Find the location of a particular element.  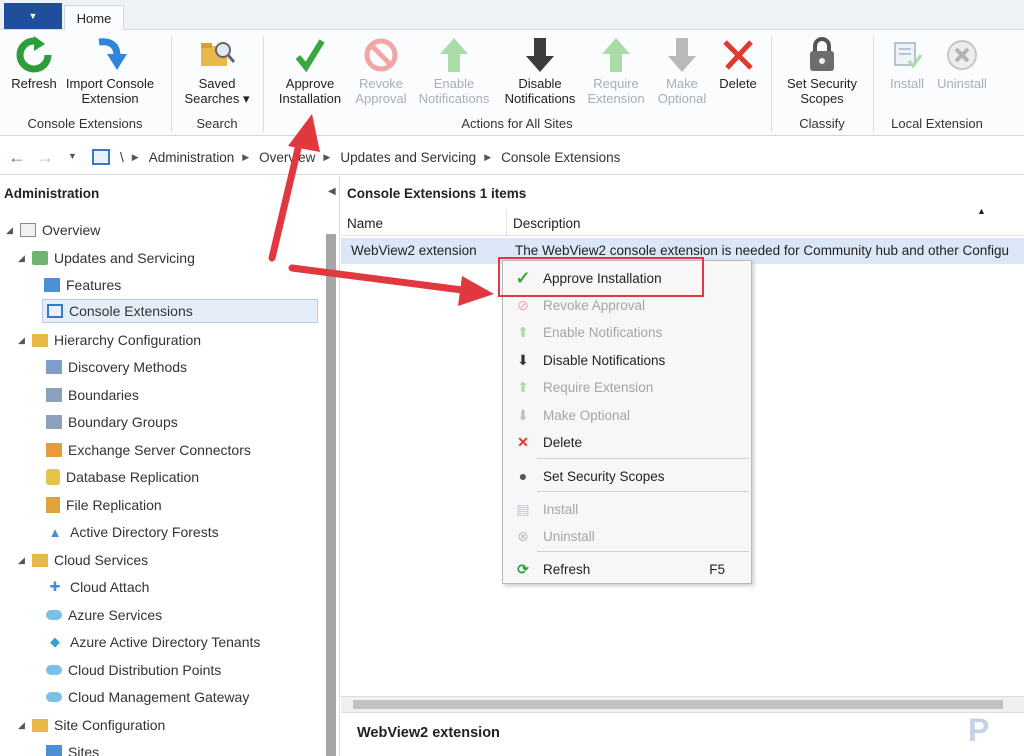

tree-item-azure-services: Azure Services is located at coordinates (104, 615).